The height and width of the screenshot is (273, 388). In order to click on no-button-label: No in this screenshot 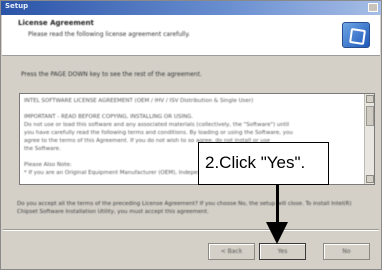, I will do `click(346, 251)`.